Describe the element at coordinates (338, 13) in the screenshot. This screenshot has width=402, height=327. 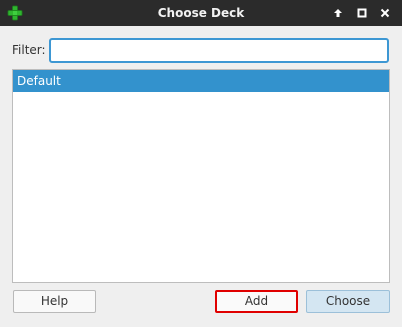
I see `keep-above-icon` at that location.